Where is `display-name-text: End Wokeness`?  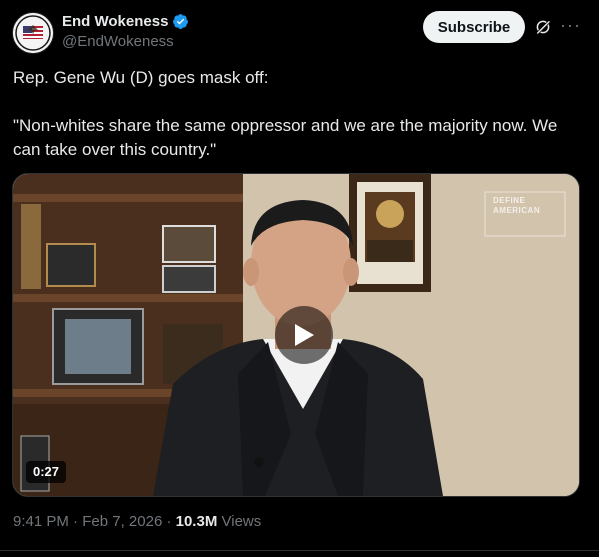
display-name-text: End Wokeness is located at coordinates (115, 21).